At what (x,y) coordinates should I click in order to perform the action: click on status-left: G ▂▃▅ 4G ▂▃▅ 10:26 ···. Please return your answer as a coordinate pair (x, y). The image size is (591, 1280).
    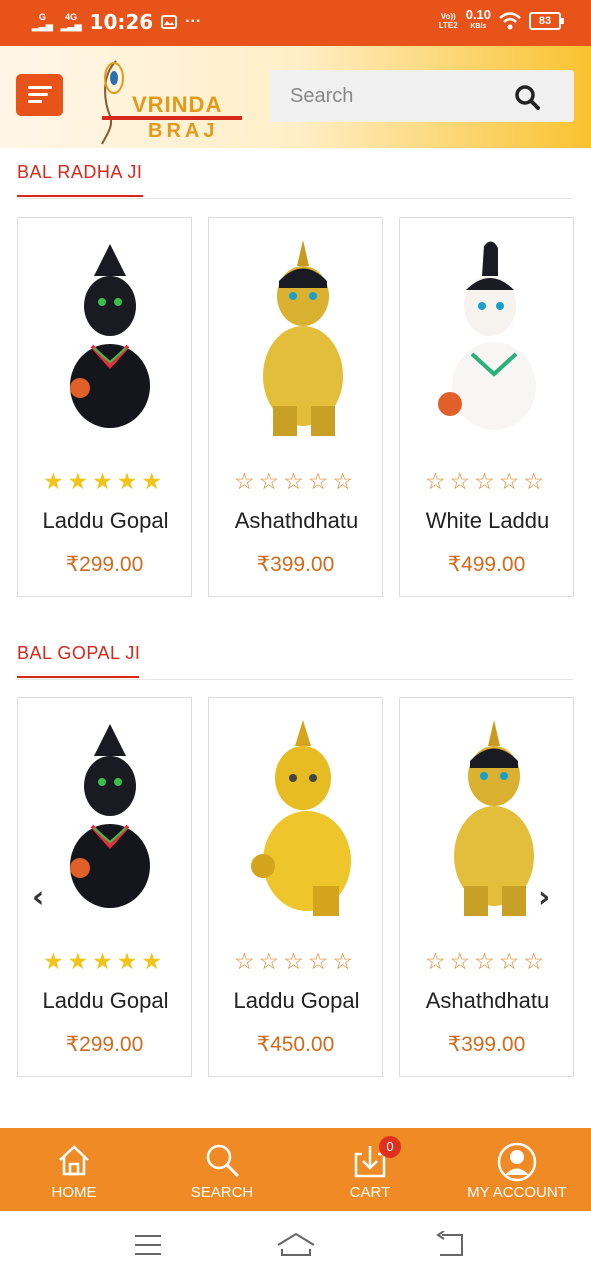
    Looking at the image, I should click on (116, 22).